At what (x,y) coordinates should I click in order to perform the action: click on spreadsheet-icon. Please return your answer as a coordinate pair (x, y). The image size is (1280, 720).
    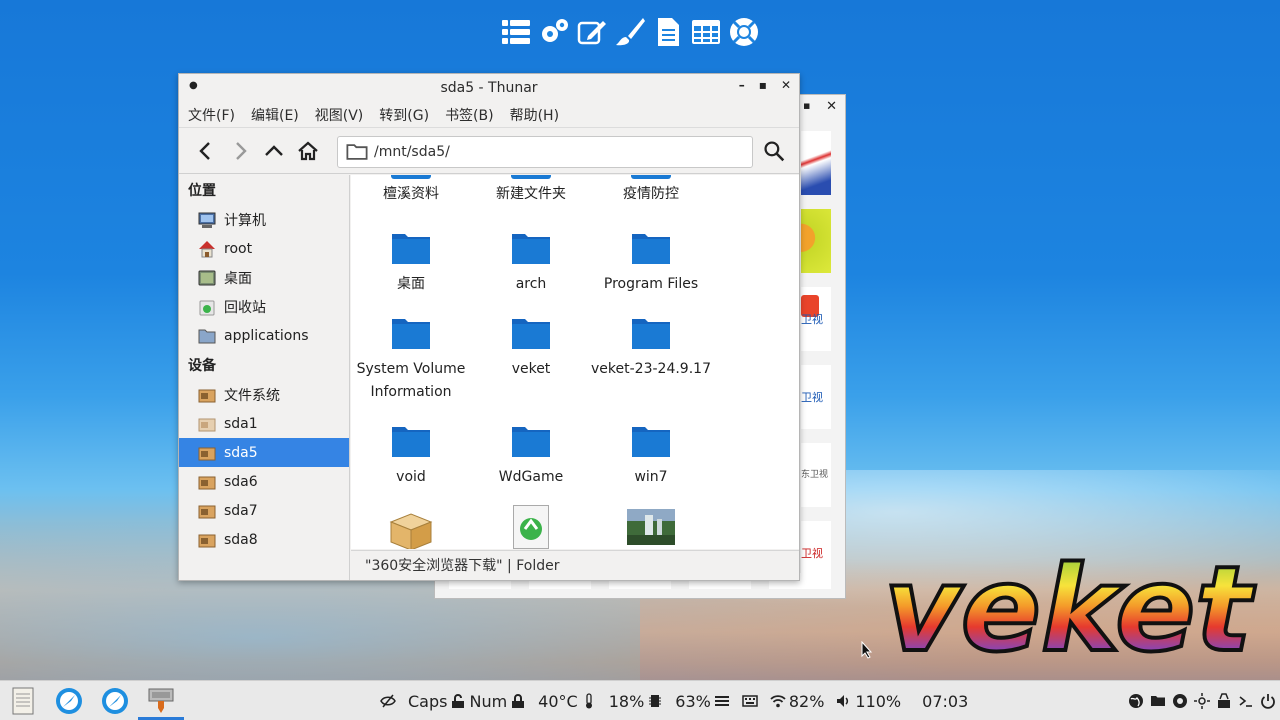
    Looking at the image, I should click on (706, 32).